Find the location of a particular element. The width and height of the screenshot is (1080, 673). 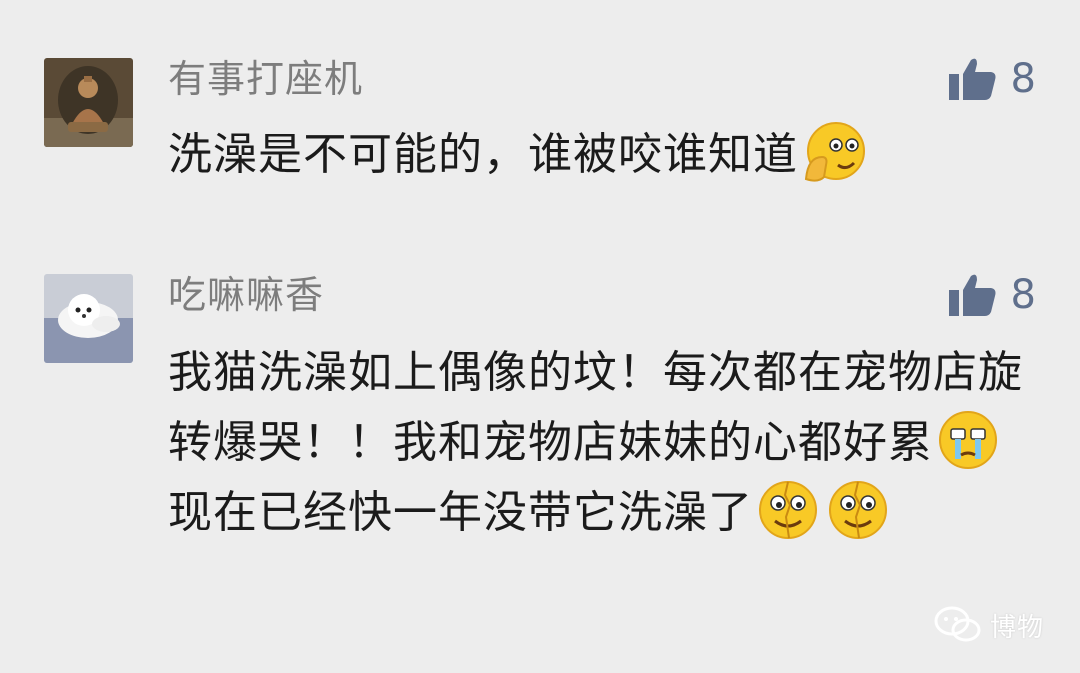

username: 吃嘛嘛香 is located at coordinates (246, 295).